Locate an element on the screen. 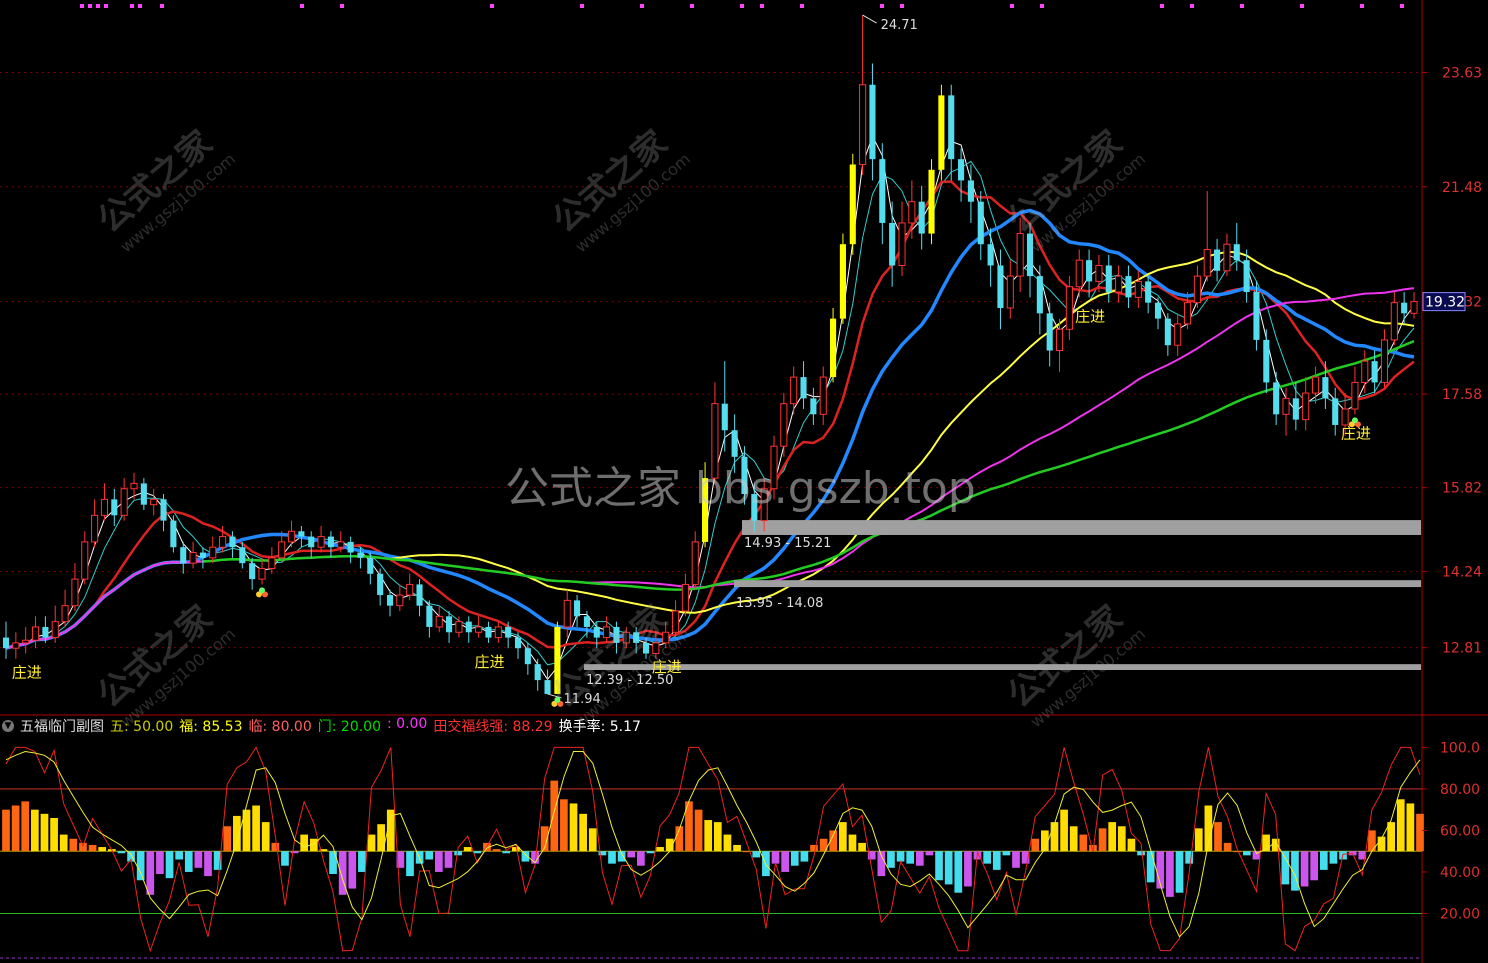  support-zone is located at coordinates (1081, 527).